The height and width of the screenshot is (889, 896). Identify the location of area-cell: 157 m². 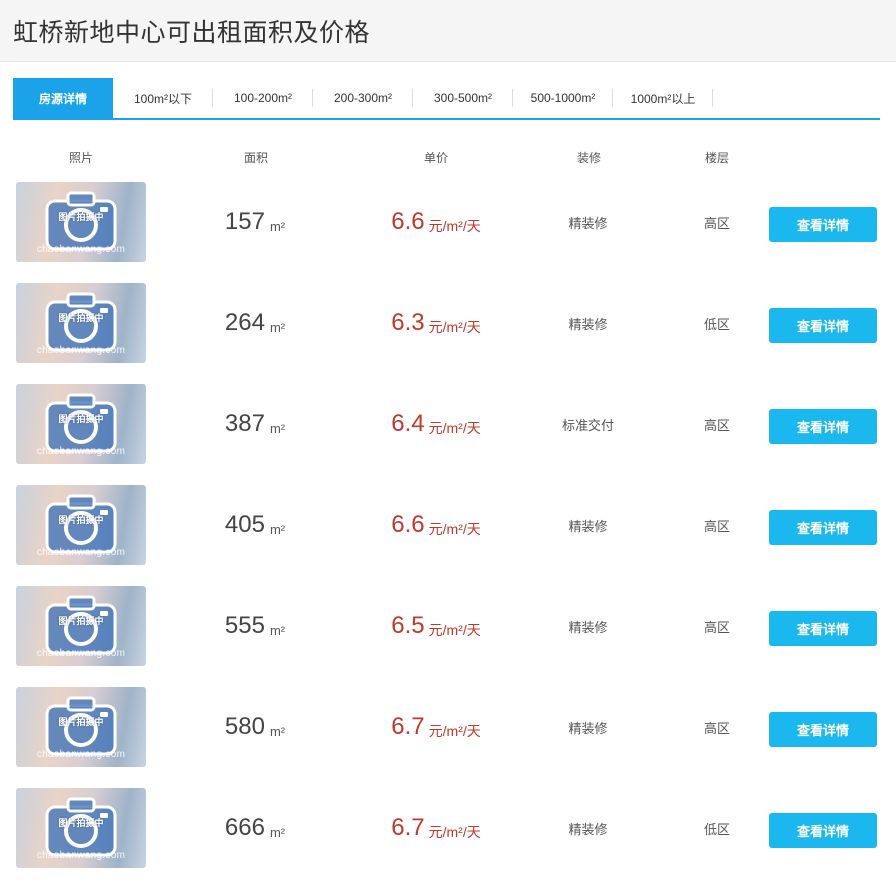
(255, 222).